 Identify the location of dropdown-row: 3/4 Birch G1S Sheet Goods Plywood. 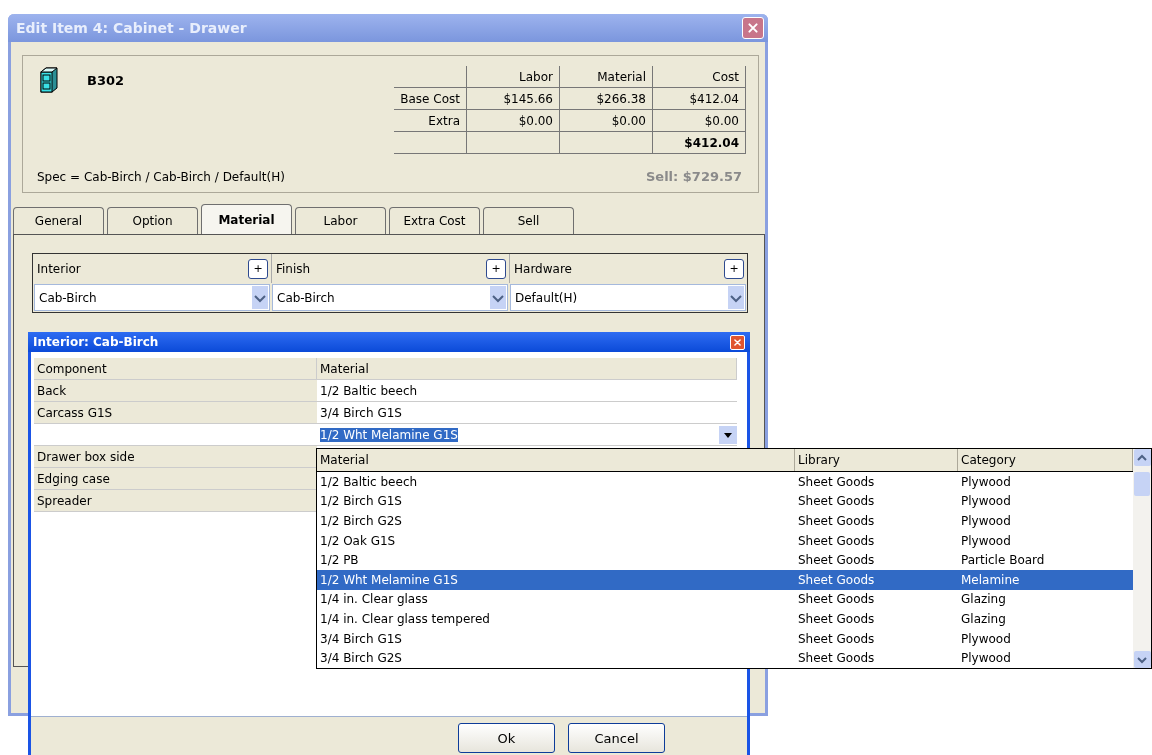
(725, 638).